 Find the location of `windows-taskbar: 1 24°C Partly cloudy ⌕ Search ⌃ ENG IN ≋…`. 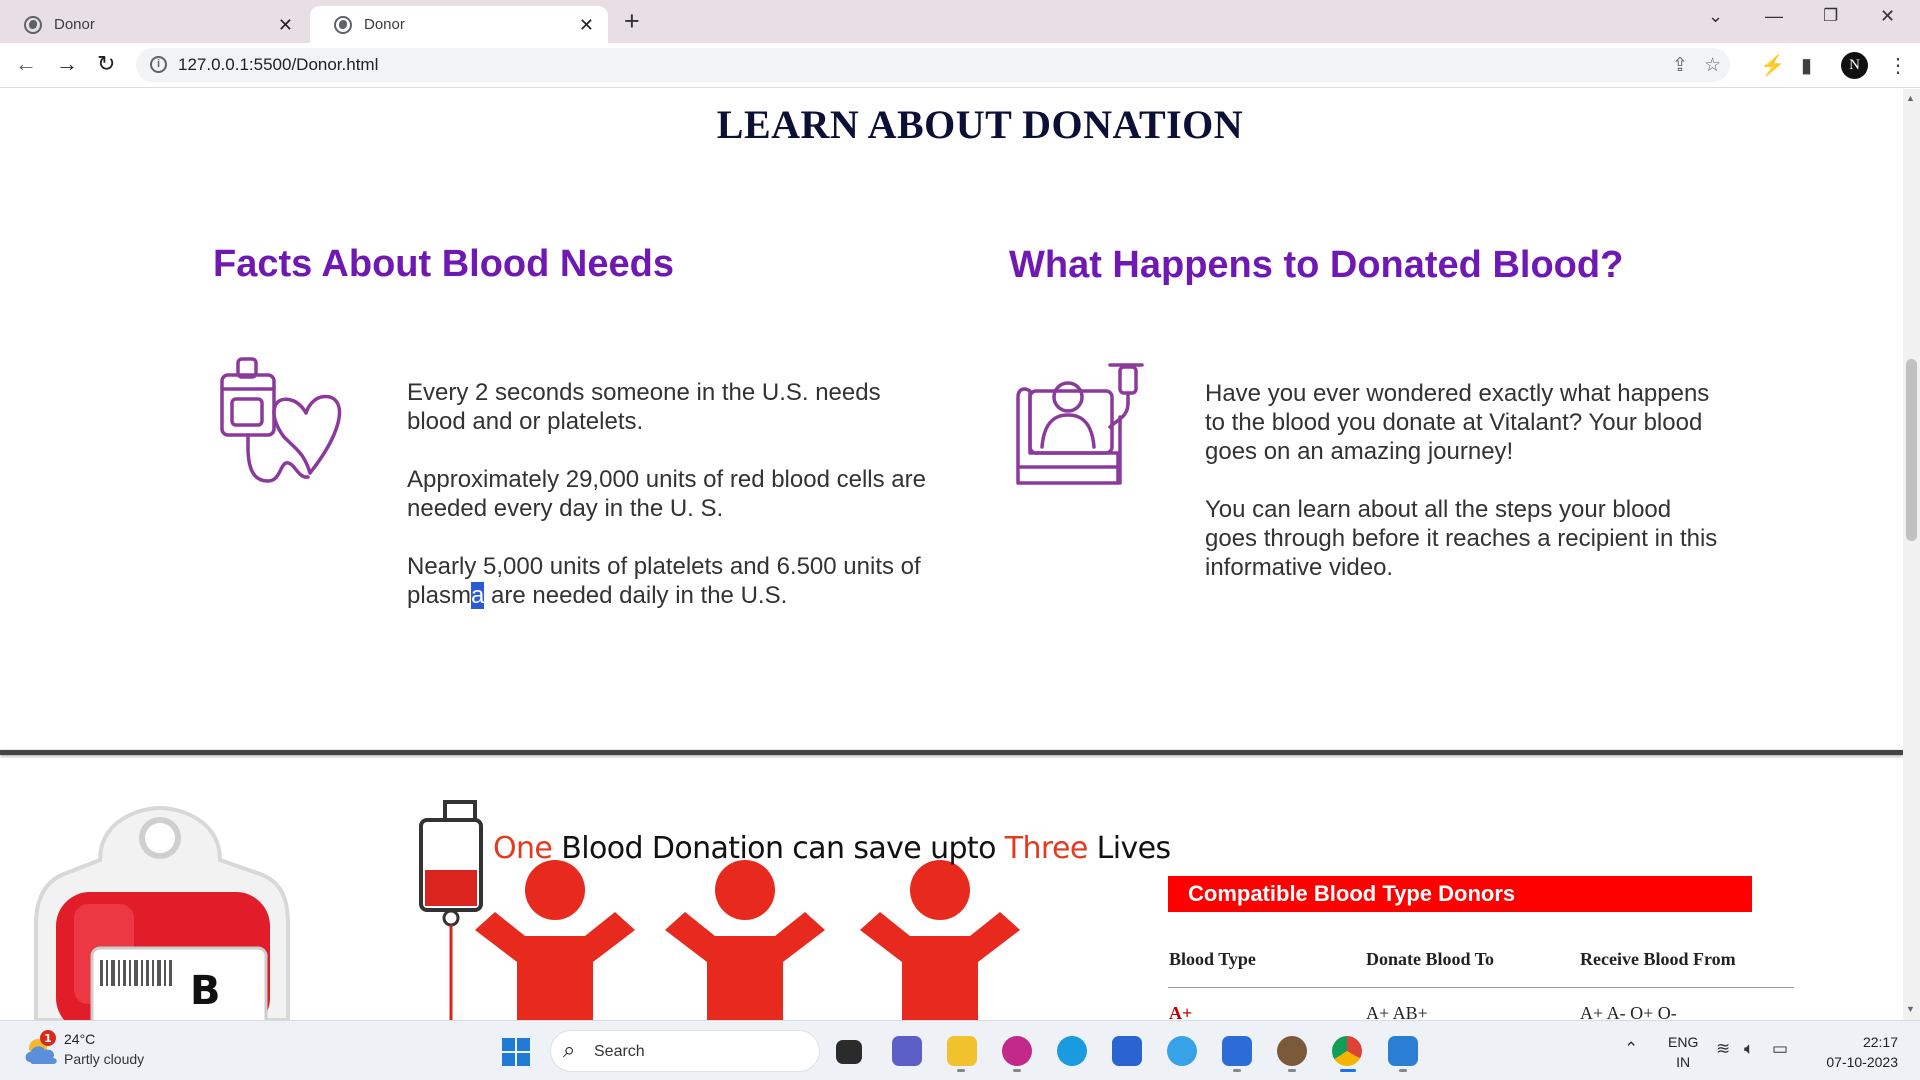

windows-taskbar: 1 24°C Partly cloudy ⌕ Search ⌃ ENG IN ≋… is located at coordinates (960, 1050).